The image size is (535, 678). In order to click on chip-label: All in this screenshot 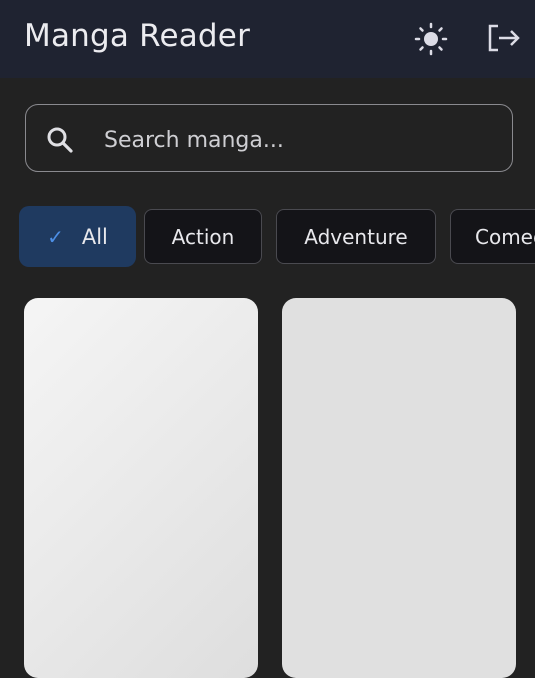, I will do `click(94, 236)`.